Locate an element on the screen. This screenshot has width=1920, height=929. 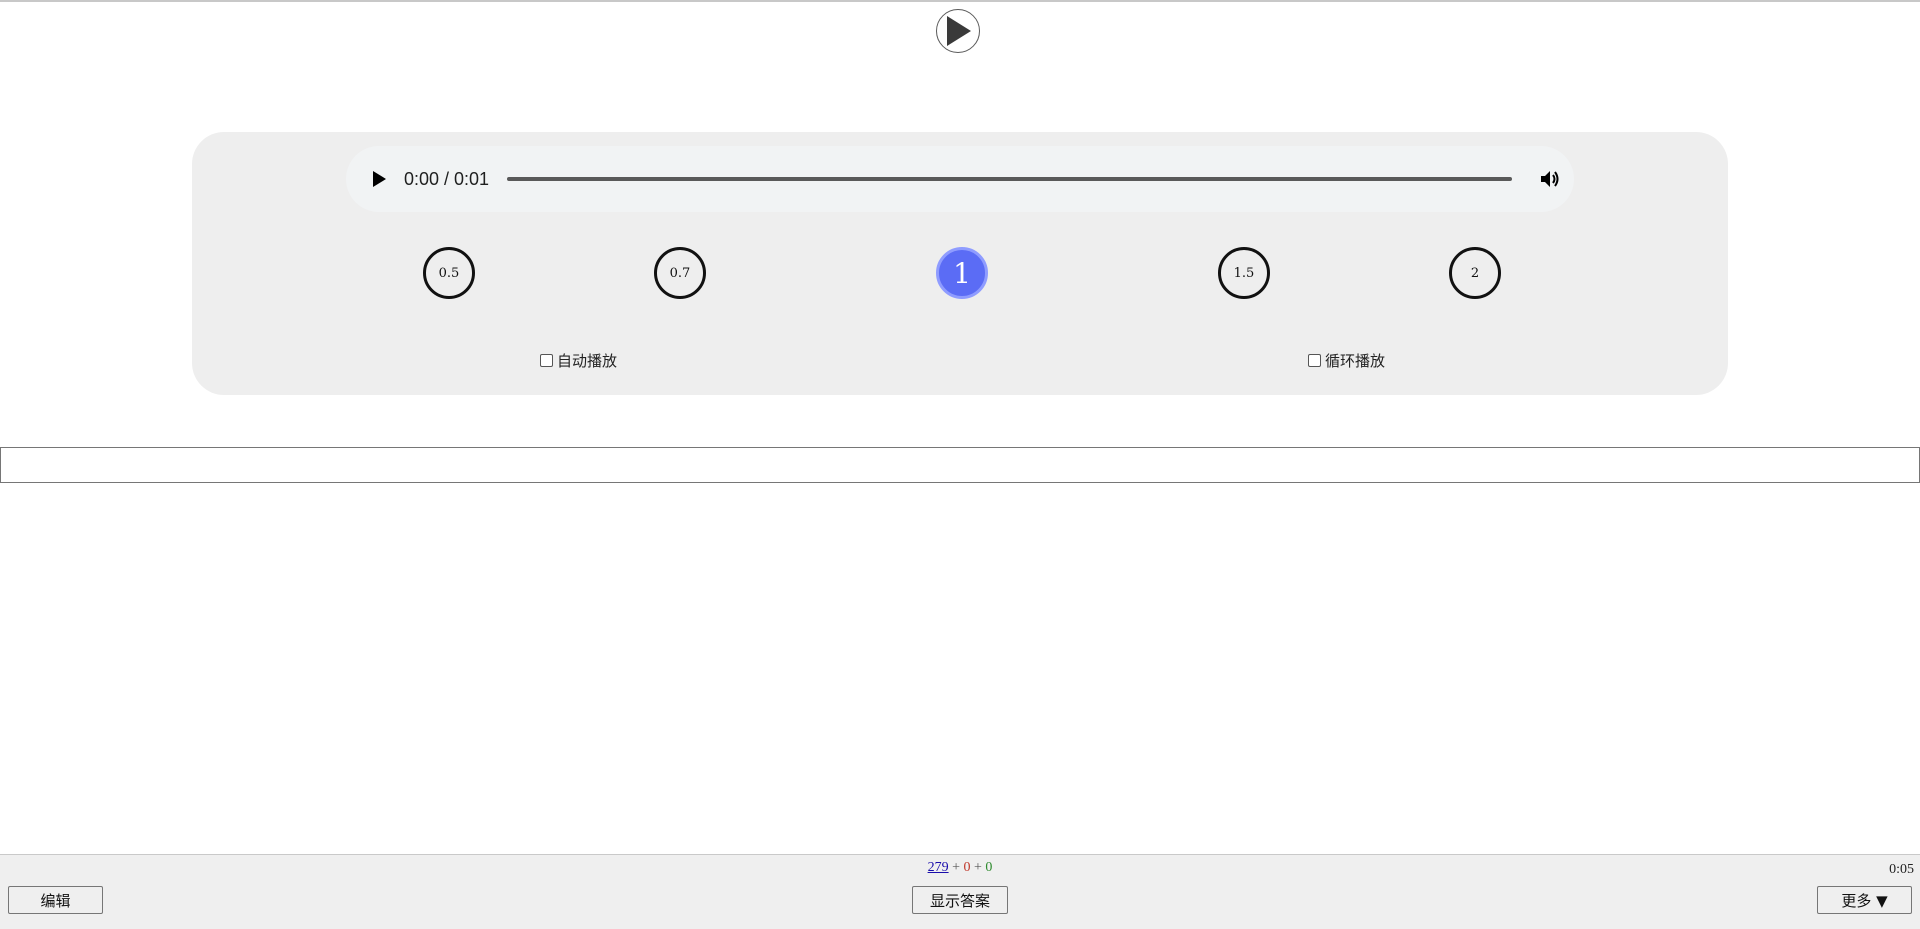
speed-option-2: 2 is located at coordinates (1475, 273).